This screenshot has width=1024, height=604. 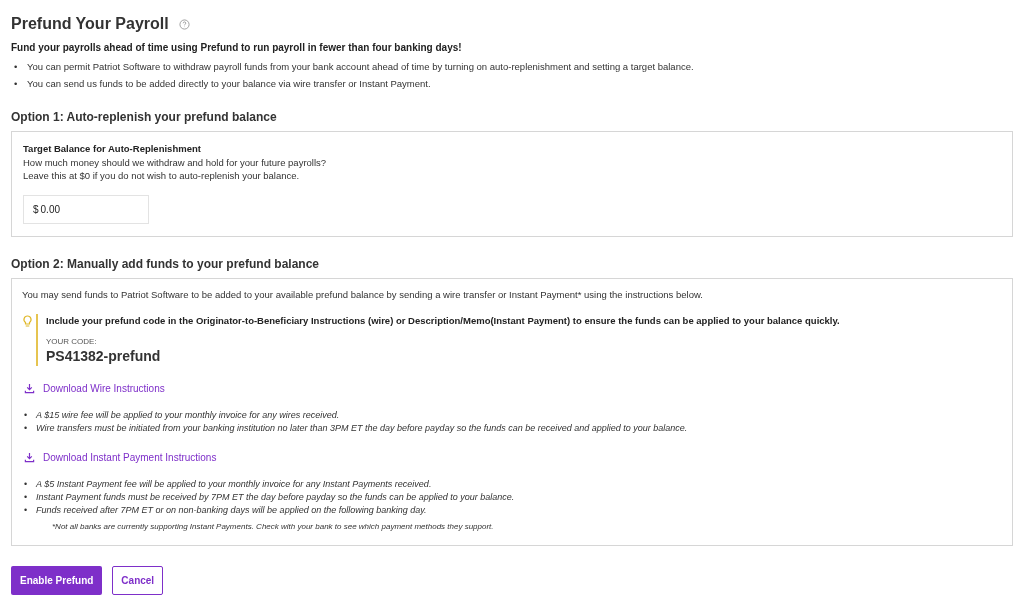 I want to click on intro-bullet: You can send us funds to be added directly to your balance via wire transfer or Instant Payment., so click(x=229, y=84).